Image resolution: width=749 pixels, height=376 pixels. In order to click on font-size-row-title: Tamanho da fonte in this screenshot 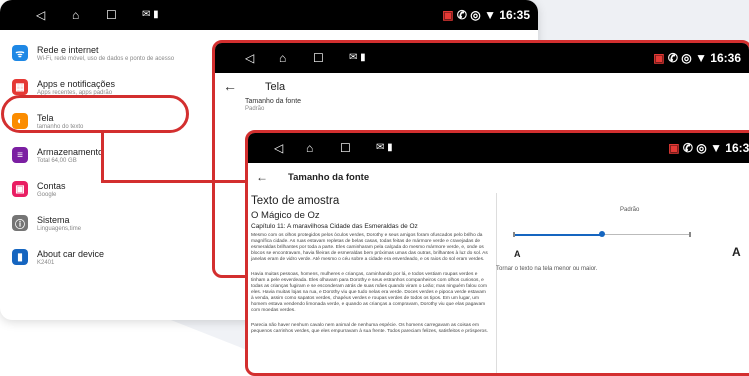, I will do `click(273, 101)`.